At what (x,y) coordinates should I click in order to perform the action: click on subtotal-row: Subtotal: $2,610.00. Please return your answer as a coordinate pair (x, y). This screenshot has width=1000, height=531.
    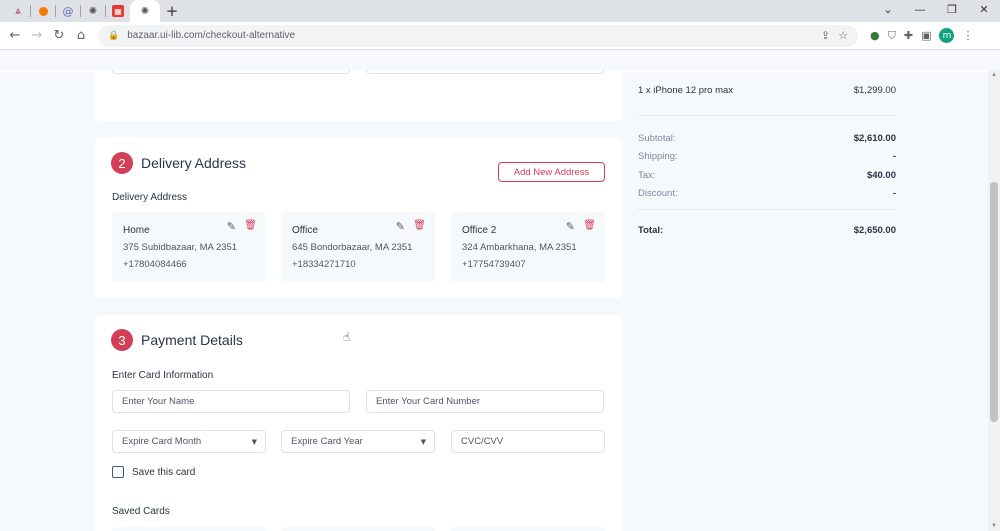
    Looking at the image, I should click on (767, 138).